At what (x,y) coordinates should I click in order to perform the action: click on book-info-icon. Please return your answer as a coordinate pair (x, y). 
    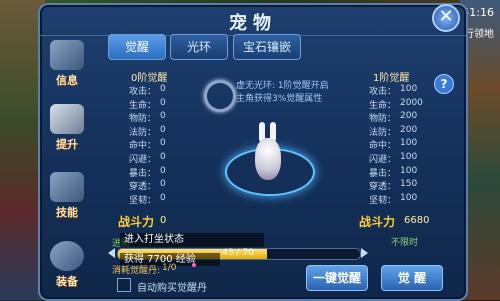
    Looking at the image, I should click on (67, 55).